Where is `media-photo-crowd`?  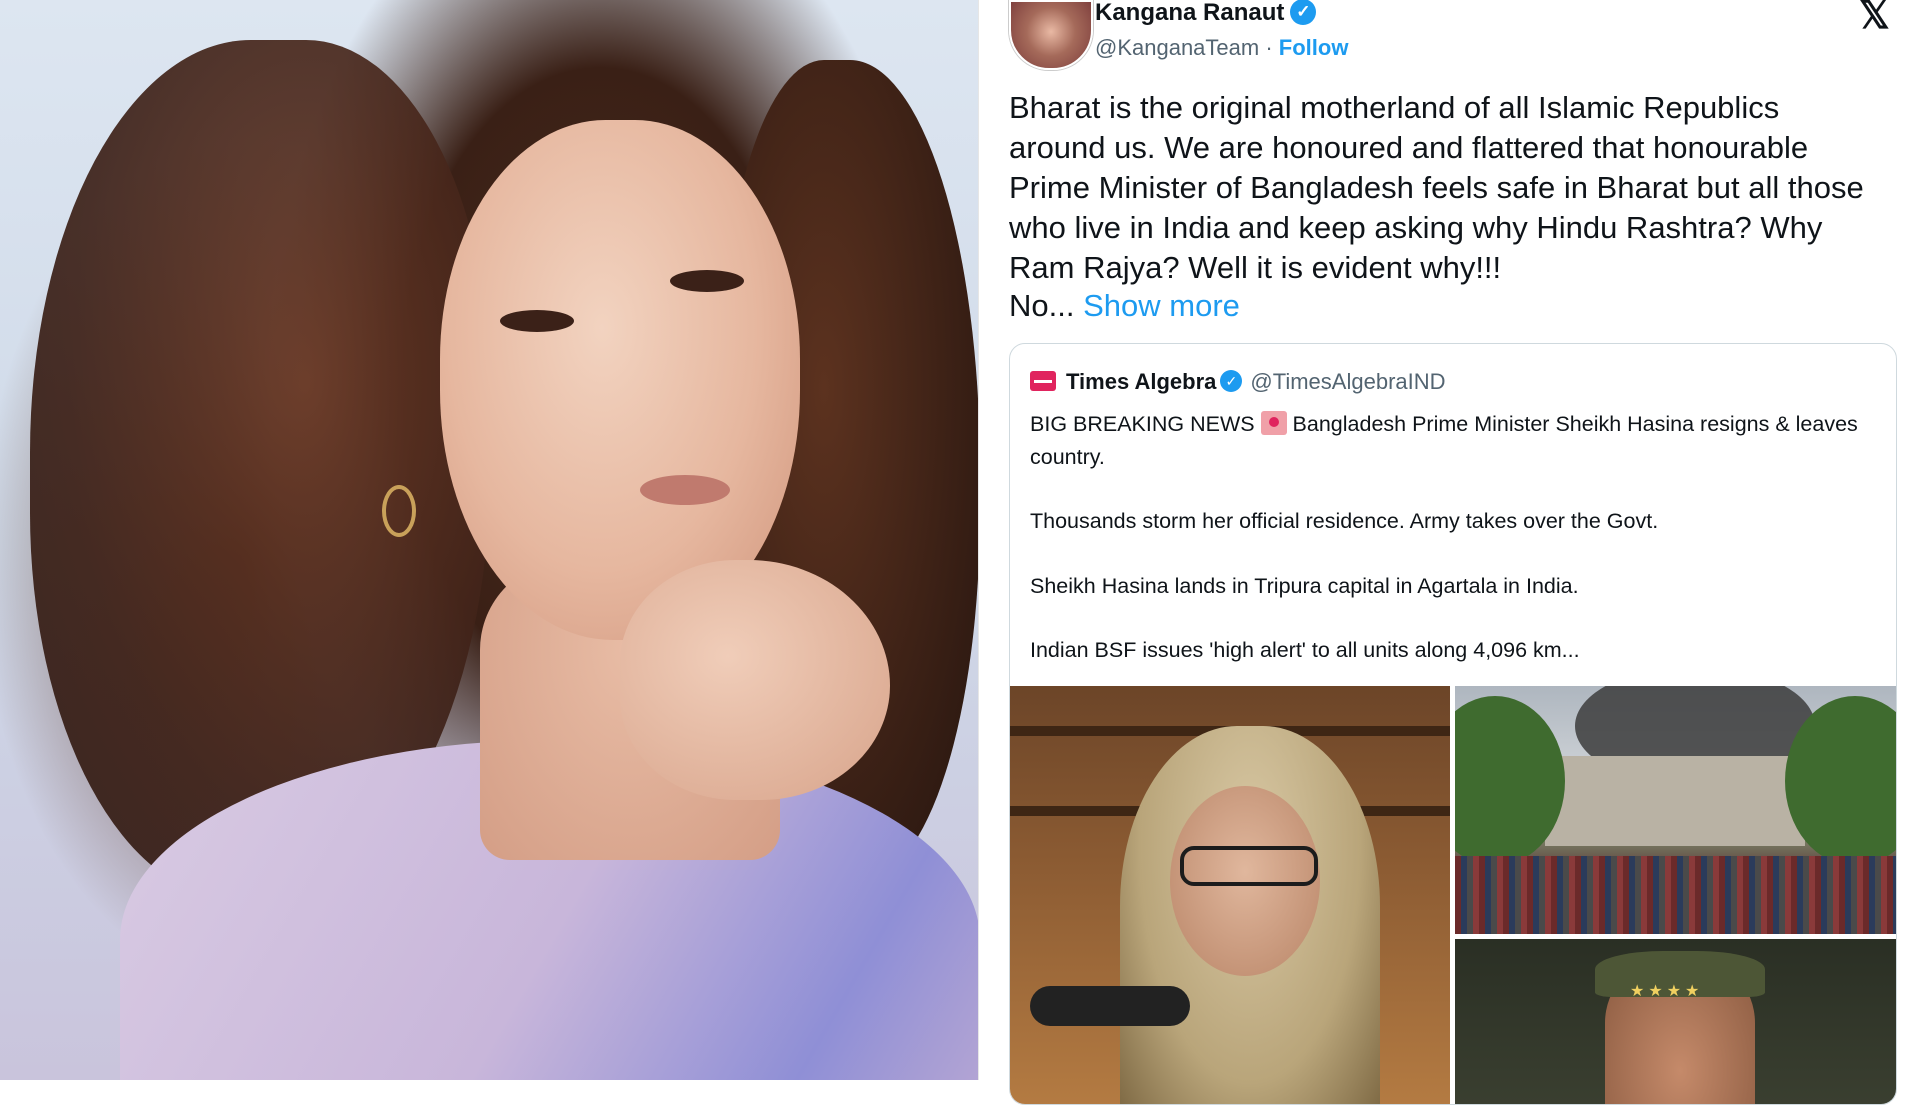
media-photo-crowd is located at coordinates (1675, 810).